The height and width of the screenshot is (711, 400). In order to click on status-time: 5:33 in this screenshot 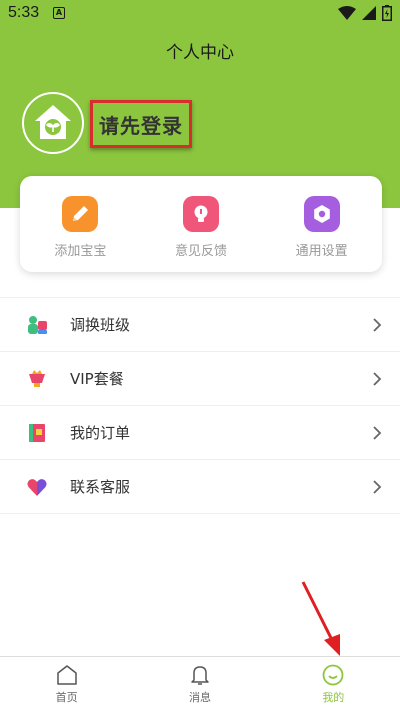, I will do `click(24, 12)`.